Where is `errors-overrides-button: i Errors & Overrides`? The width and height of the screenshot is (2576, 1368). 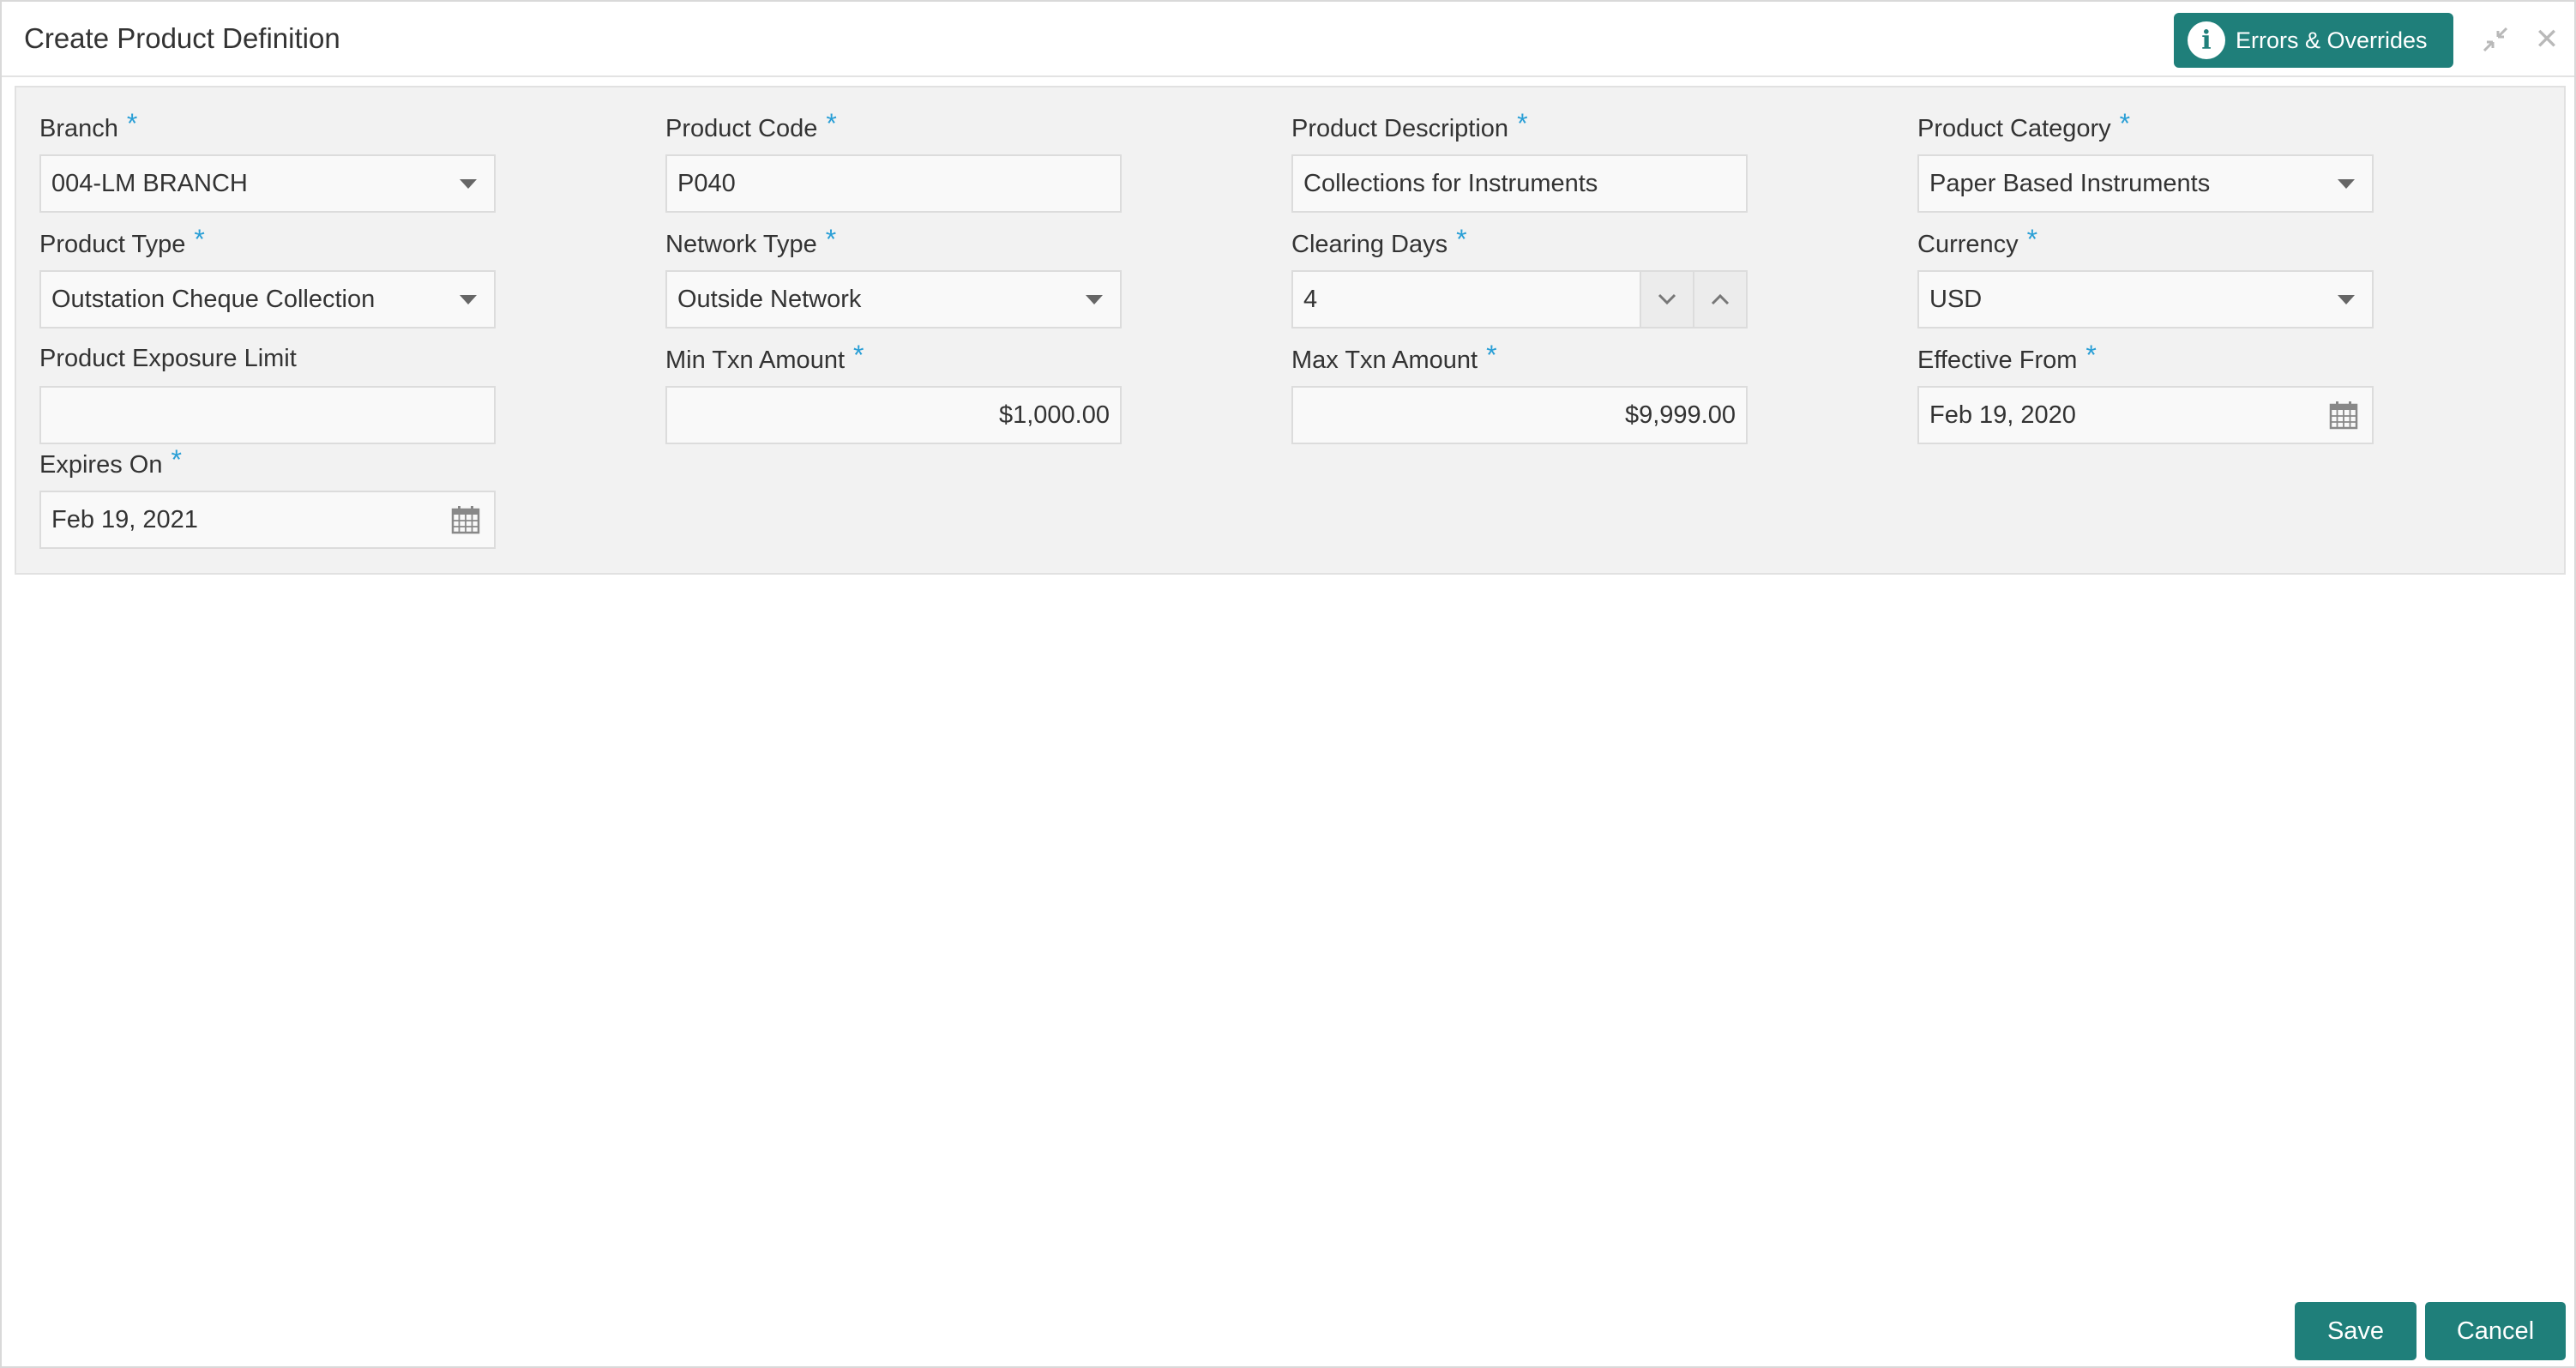 errors-overrides-button: i Errors & Overrides is located at coordinates (2313, 40).